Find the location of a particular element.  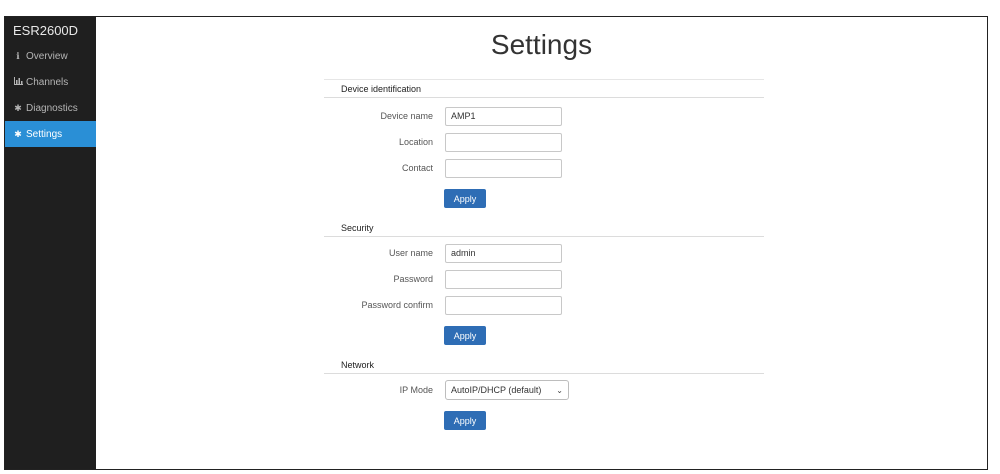

security-button-row: Apply is located at coordinates (544, 337).